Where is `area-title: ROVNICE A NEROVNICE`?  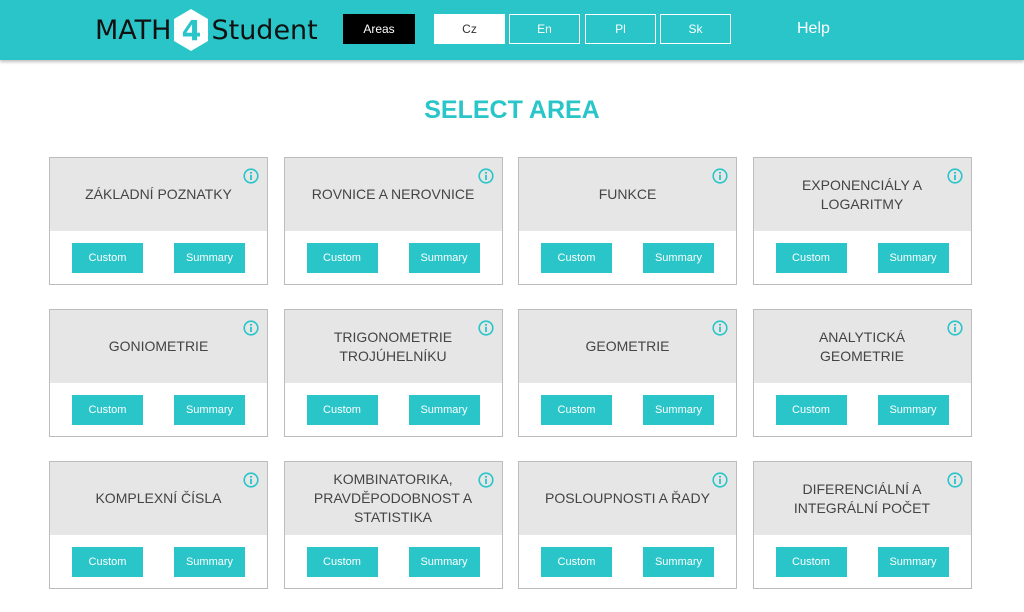 area-title: ROVNICE A NEROVNICE is located at coordinates (393, 194).